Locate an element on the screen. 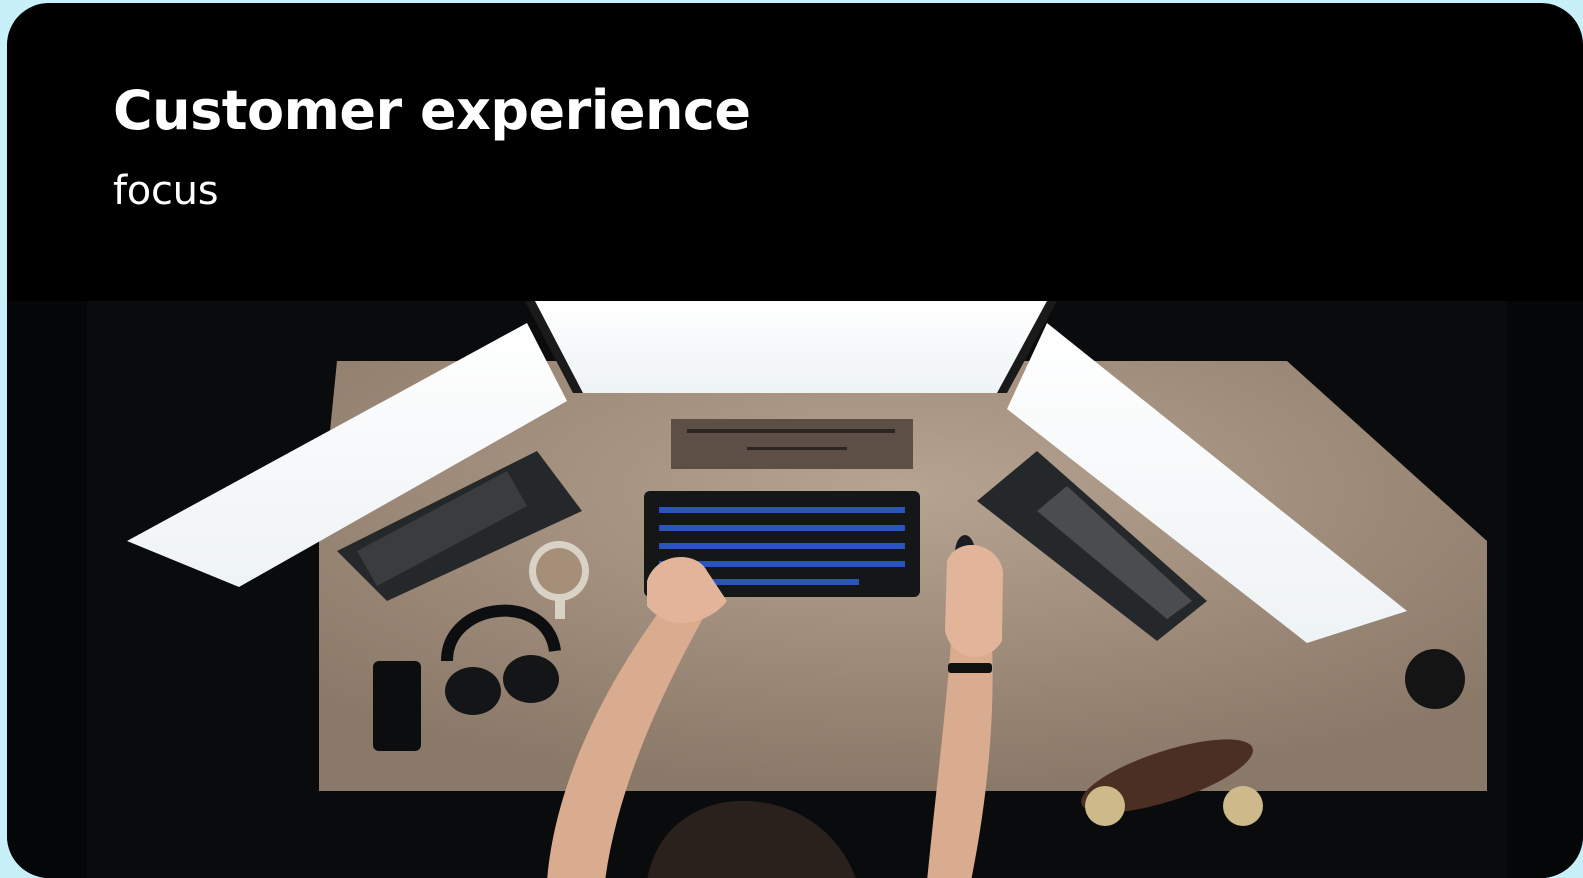 The height and width of the screenshot is (878, 1583). slide-subtitle: focus is located at coordinates (166, 191).